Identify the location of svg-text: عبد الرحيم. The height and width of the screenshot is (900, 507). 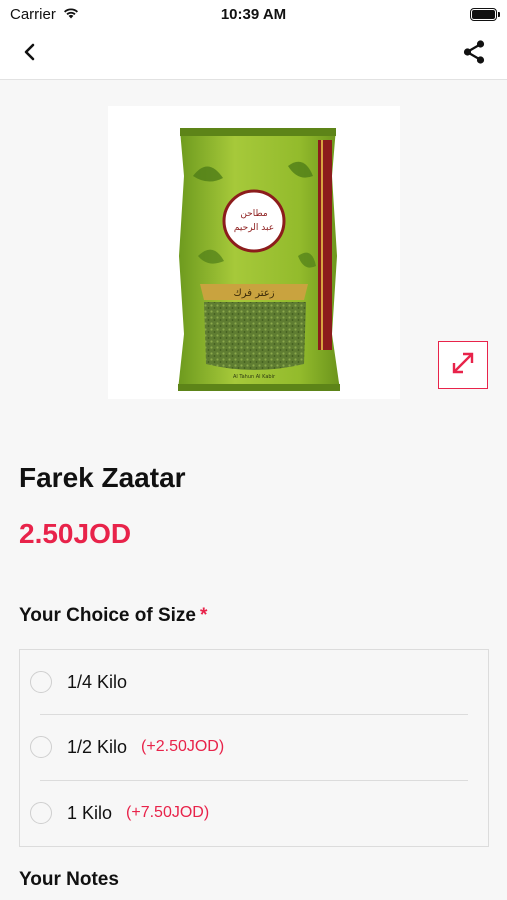
(254, 228).